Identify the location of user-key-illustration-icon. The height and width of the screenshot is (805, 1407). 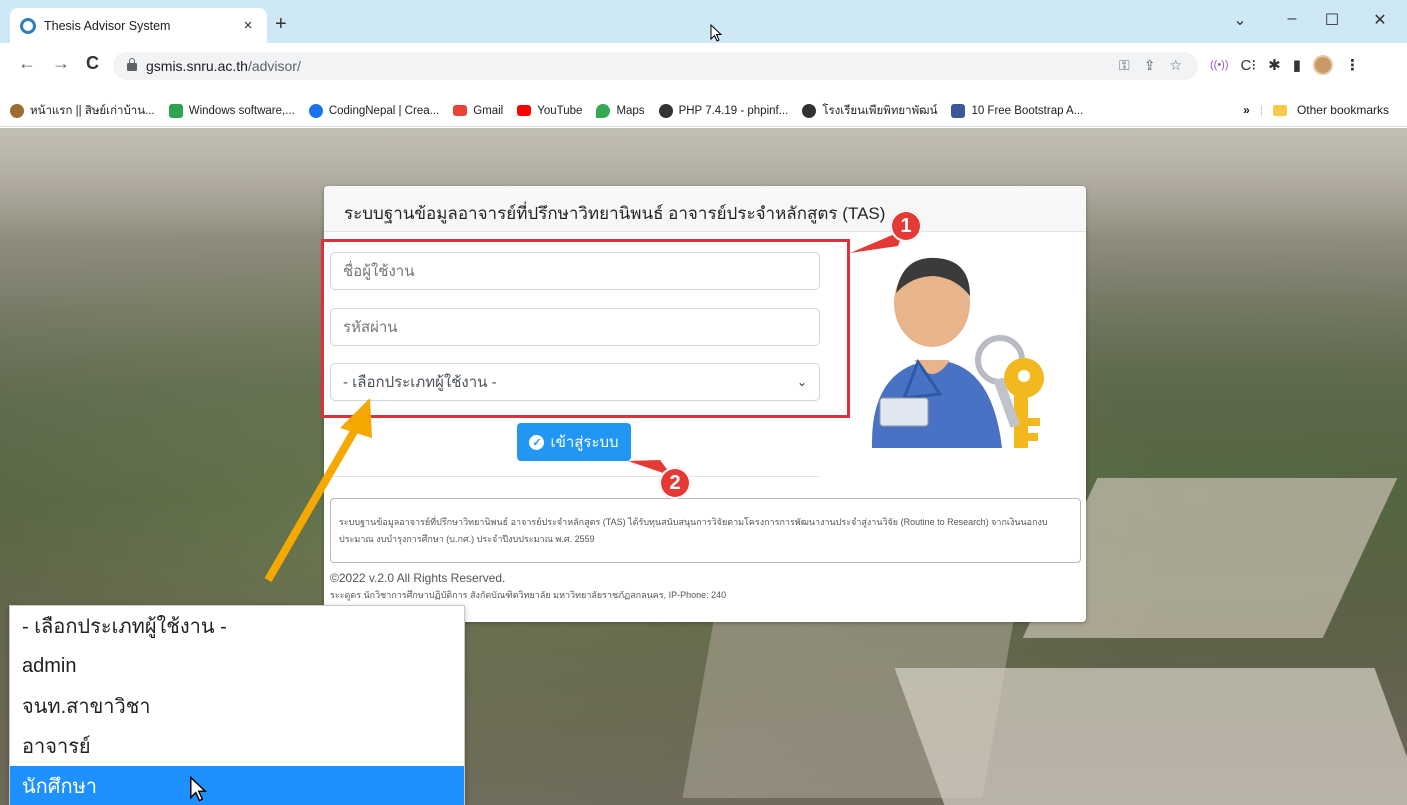
(957, 352).